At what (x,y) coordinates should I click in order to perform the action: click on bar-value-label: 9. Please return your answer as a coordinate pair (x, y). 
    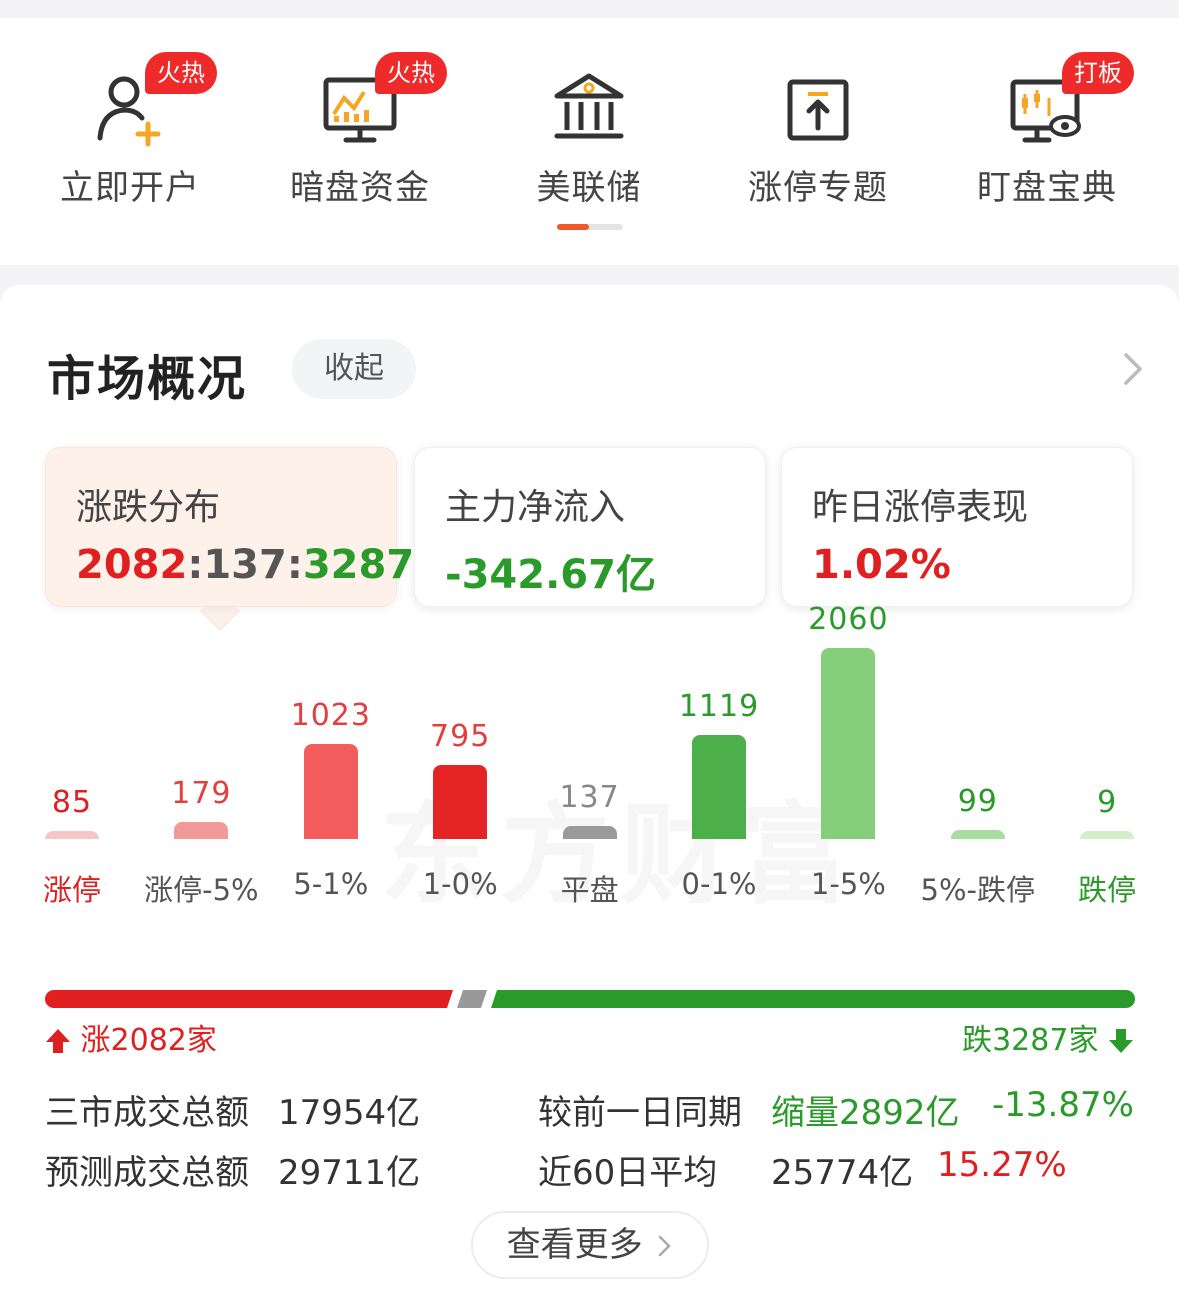
    Looking at the image, I should click on (1107, 802).